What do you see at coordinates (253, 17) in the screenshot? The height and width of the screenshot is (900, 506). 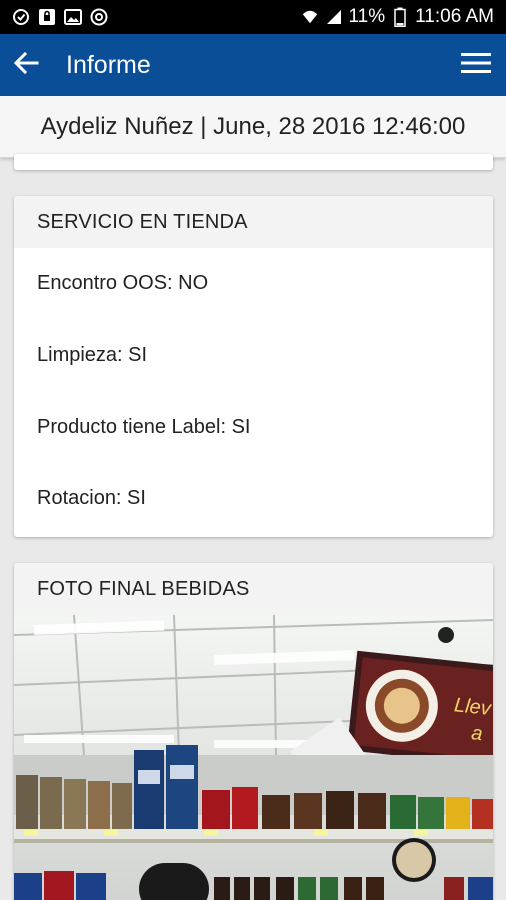 I see `status-bar: 11% 11:06 AM` at bounding box center [253, 17].